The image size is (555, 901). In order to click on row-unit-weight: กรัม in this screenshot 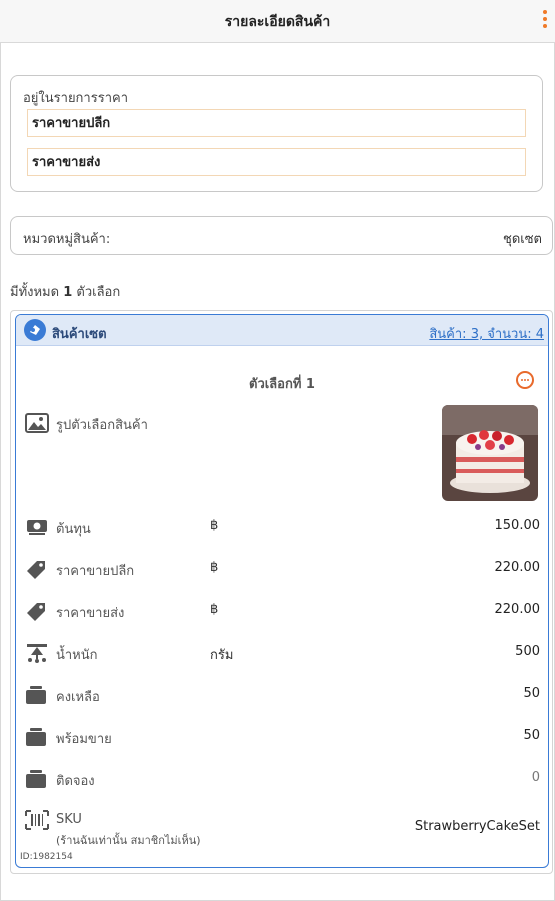, I will do `click(222, 655)`.